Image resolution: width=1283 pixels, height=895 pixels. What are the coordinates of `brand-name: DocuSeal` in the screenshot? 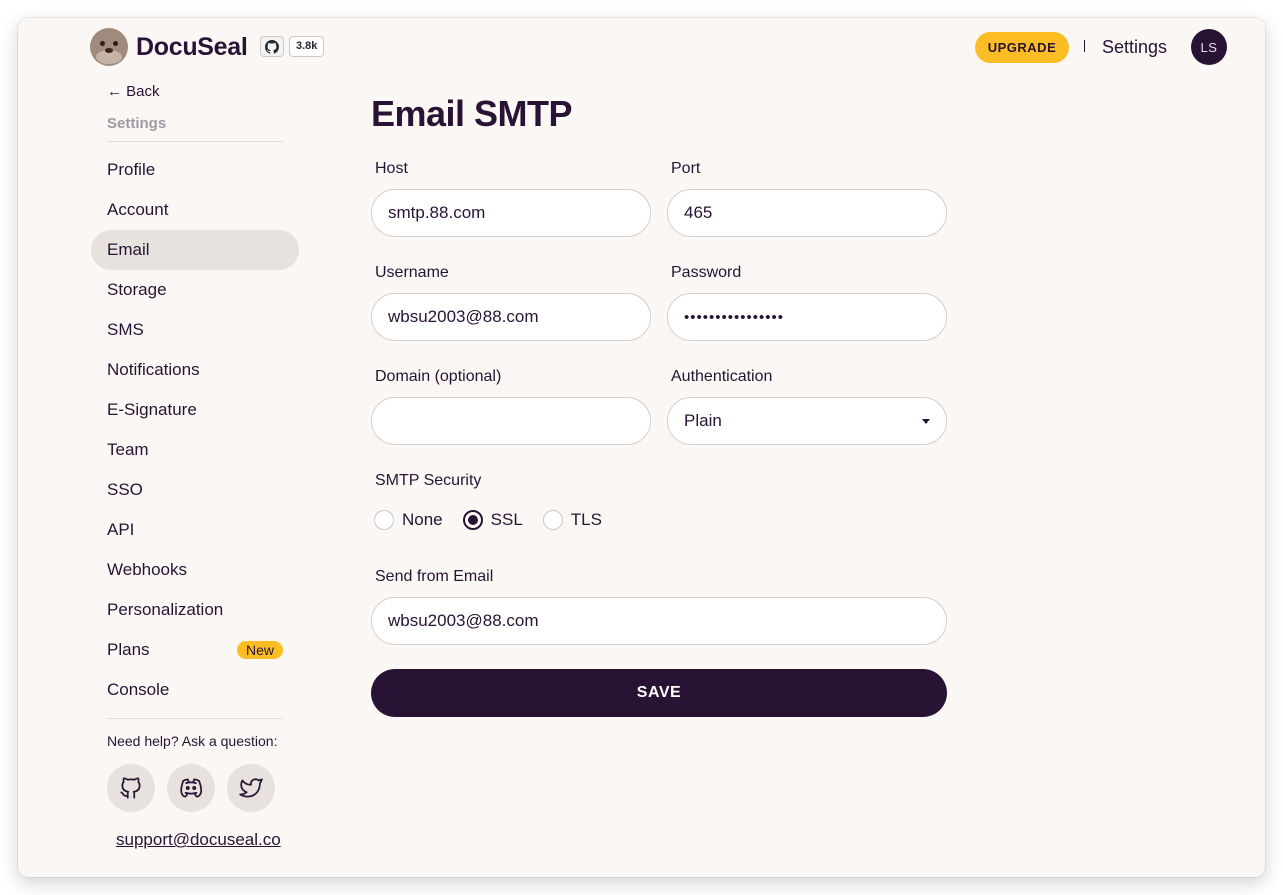 It's located at (192, 46).